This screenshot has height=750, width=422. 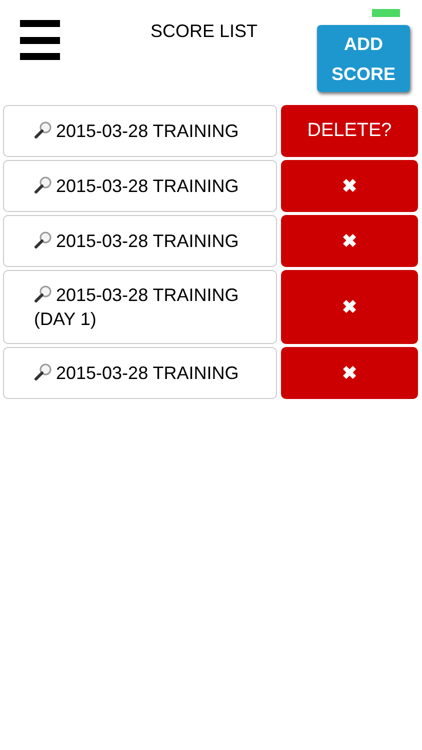 I want to click on score-item: 2015-03-28 TRAINING (DAY 1), so click(x=140, y=307).